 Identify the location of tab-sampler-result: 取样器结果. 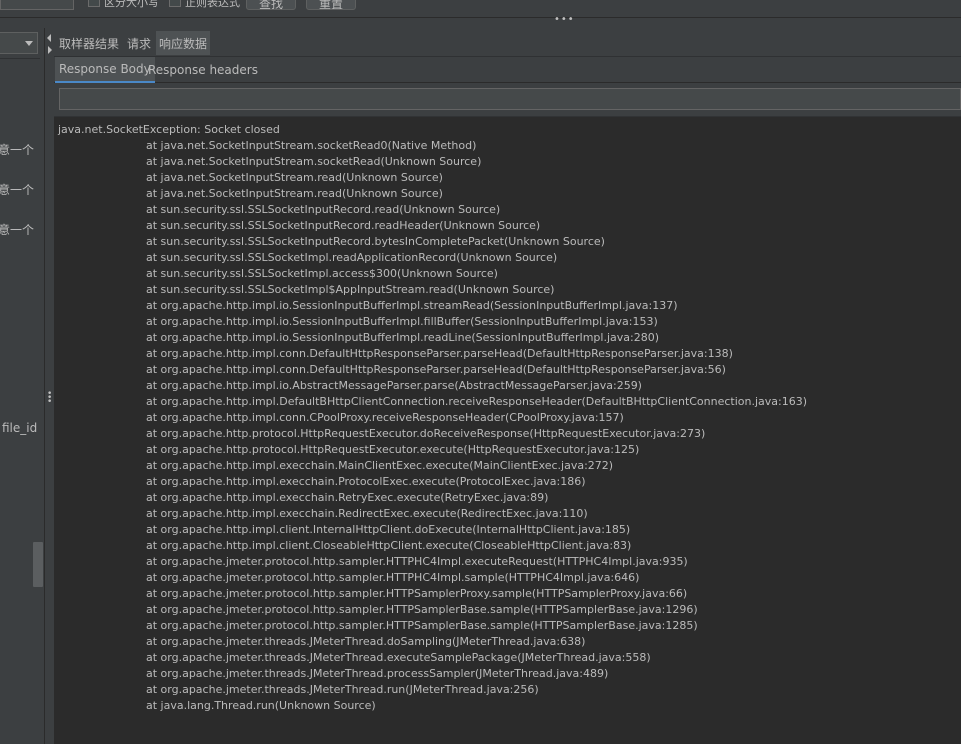
(89, 43).